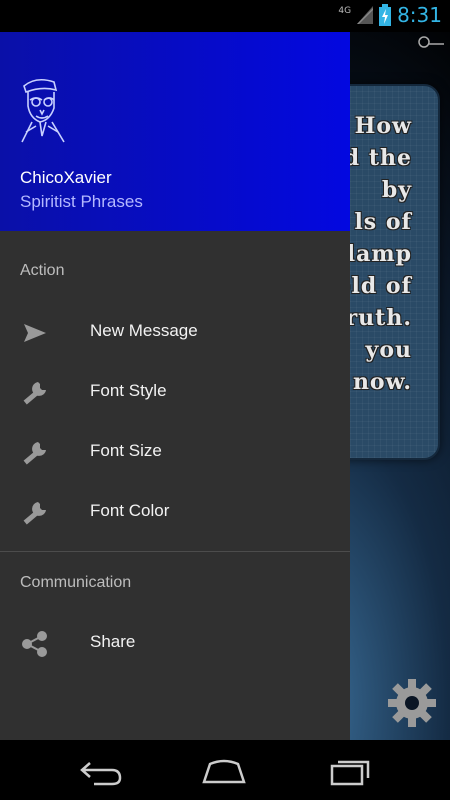 This screenshot has height=800, width=450. What do you see at coordinates (345, 11) in the screenshot?
I see `network-type: 4G` at bounding box center [345, 11].